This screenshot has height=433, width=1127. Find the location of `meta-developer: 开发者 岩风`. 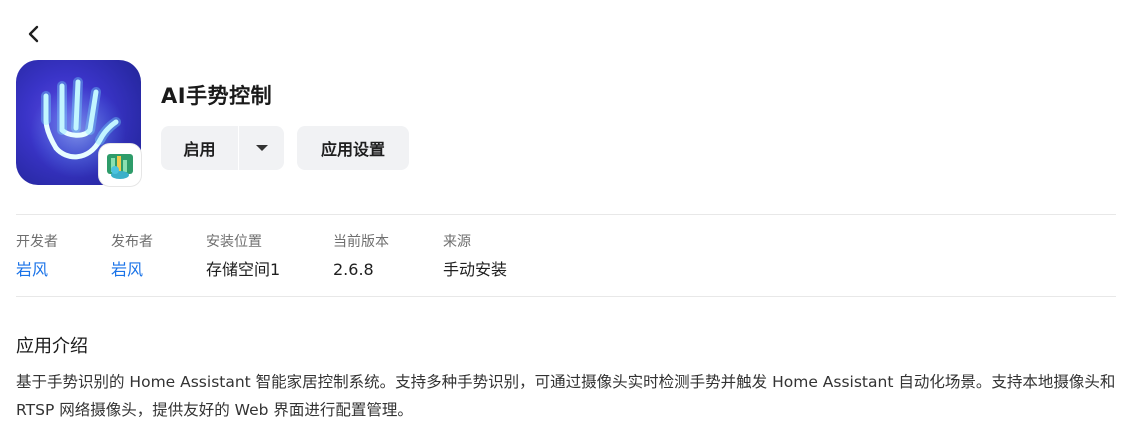

meta-developer: 开发者 岩风 is located at coordinates (63, 256).